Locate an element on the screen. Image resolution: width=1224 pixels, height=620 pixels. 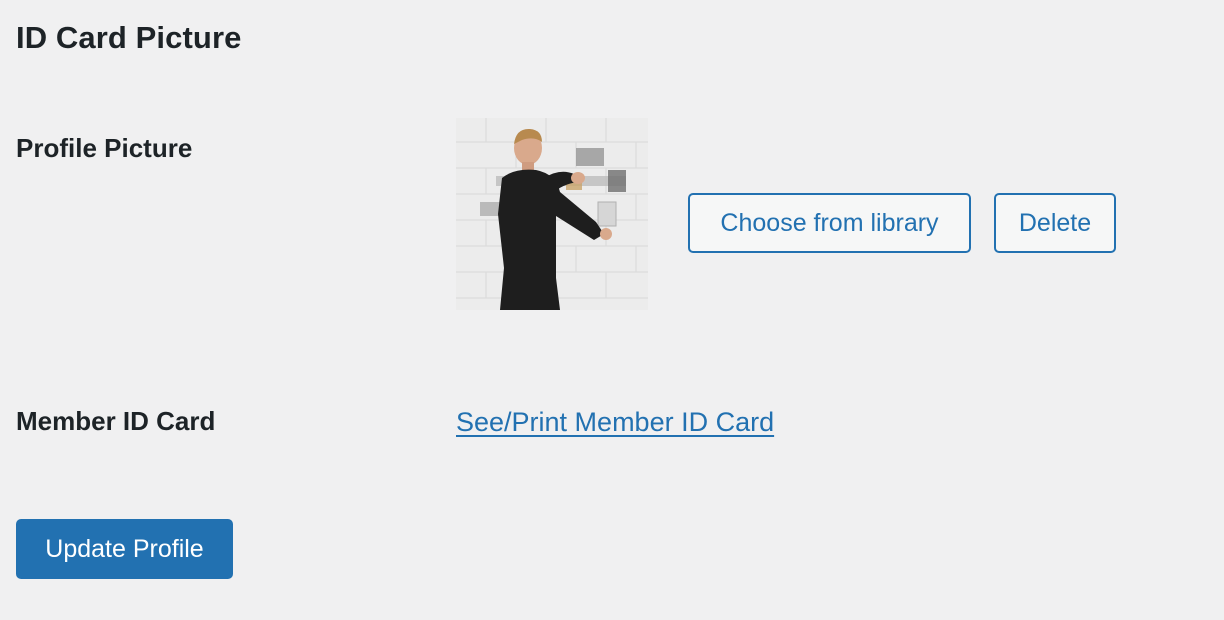
choose-from-library-button: Choose from library is located at coordinates (829, 223).